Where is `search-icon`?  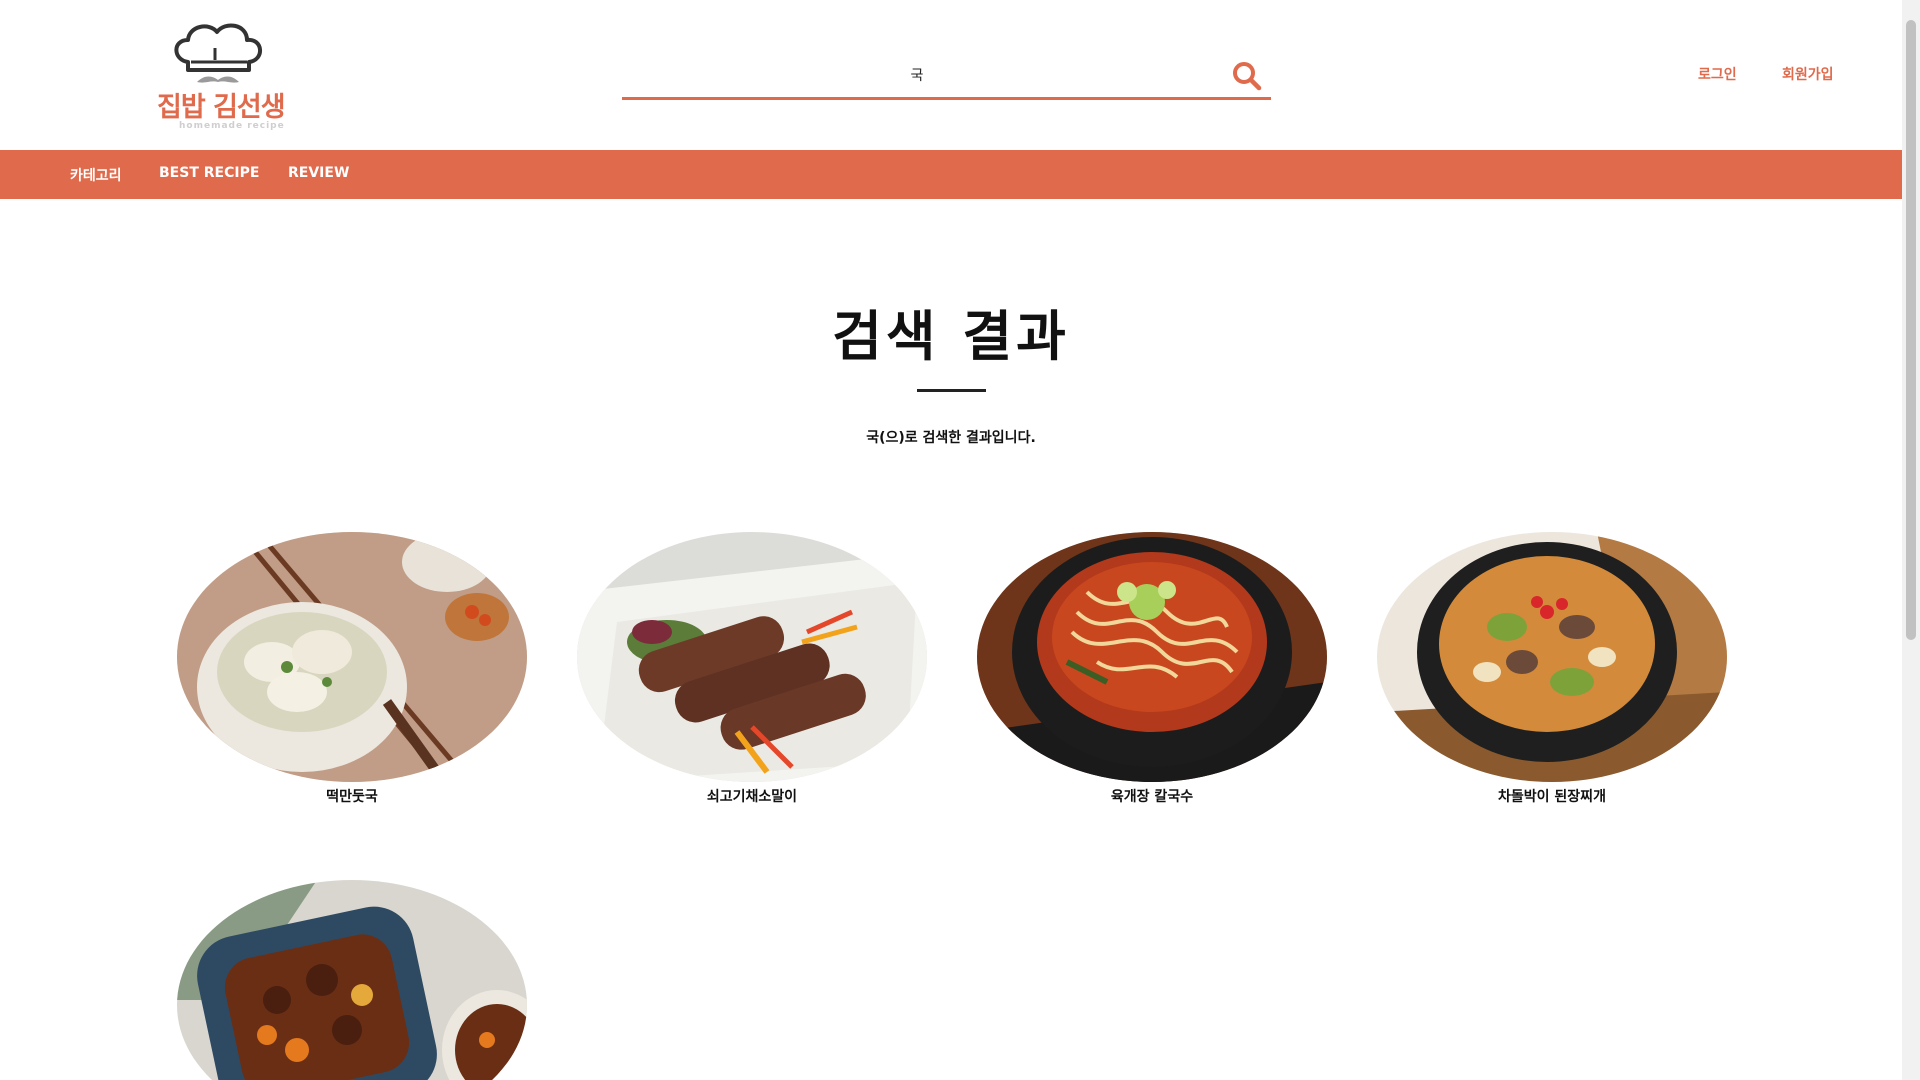 search-icon is located at coordinates (1247, 76).